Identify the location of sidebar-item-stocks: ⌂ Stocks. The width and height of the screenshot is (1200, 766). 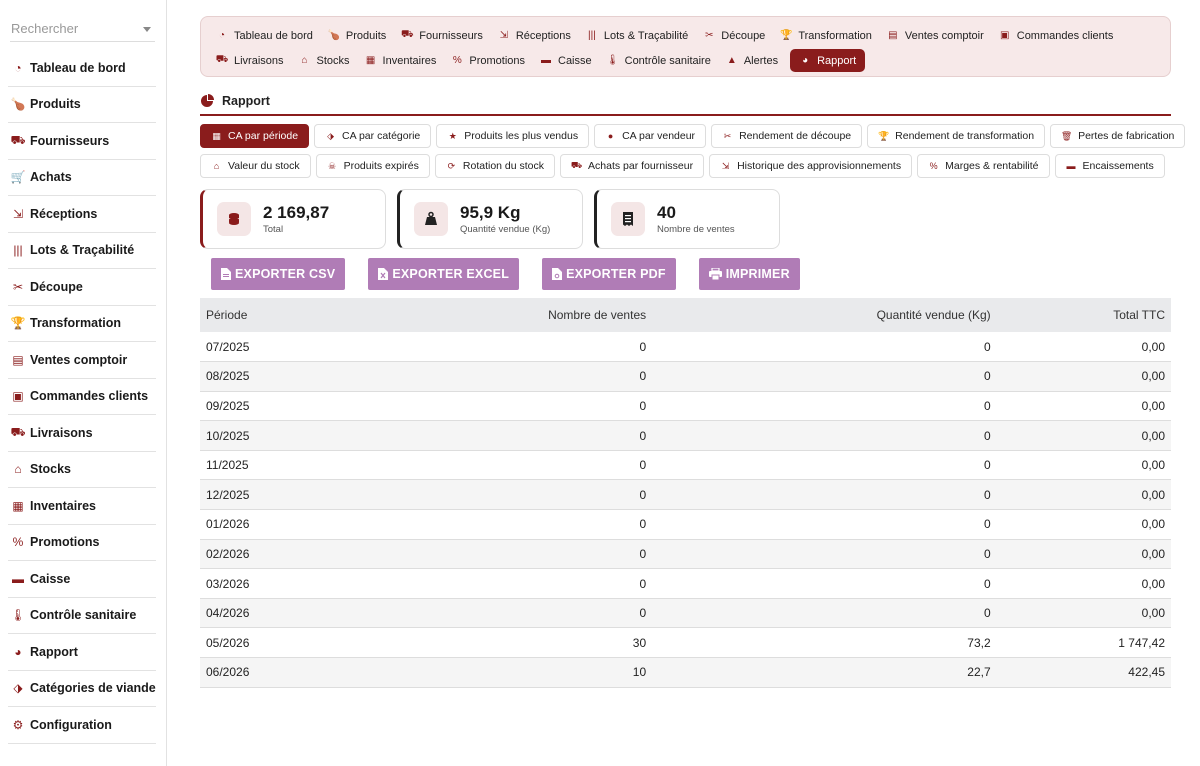
(82, 470).